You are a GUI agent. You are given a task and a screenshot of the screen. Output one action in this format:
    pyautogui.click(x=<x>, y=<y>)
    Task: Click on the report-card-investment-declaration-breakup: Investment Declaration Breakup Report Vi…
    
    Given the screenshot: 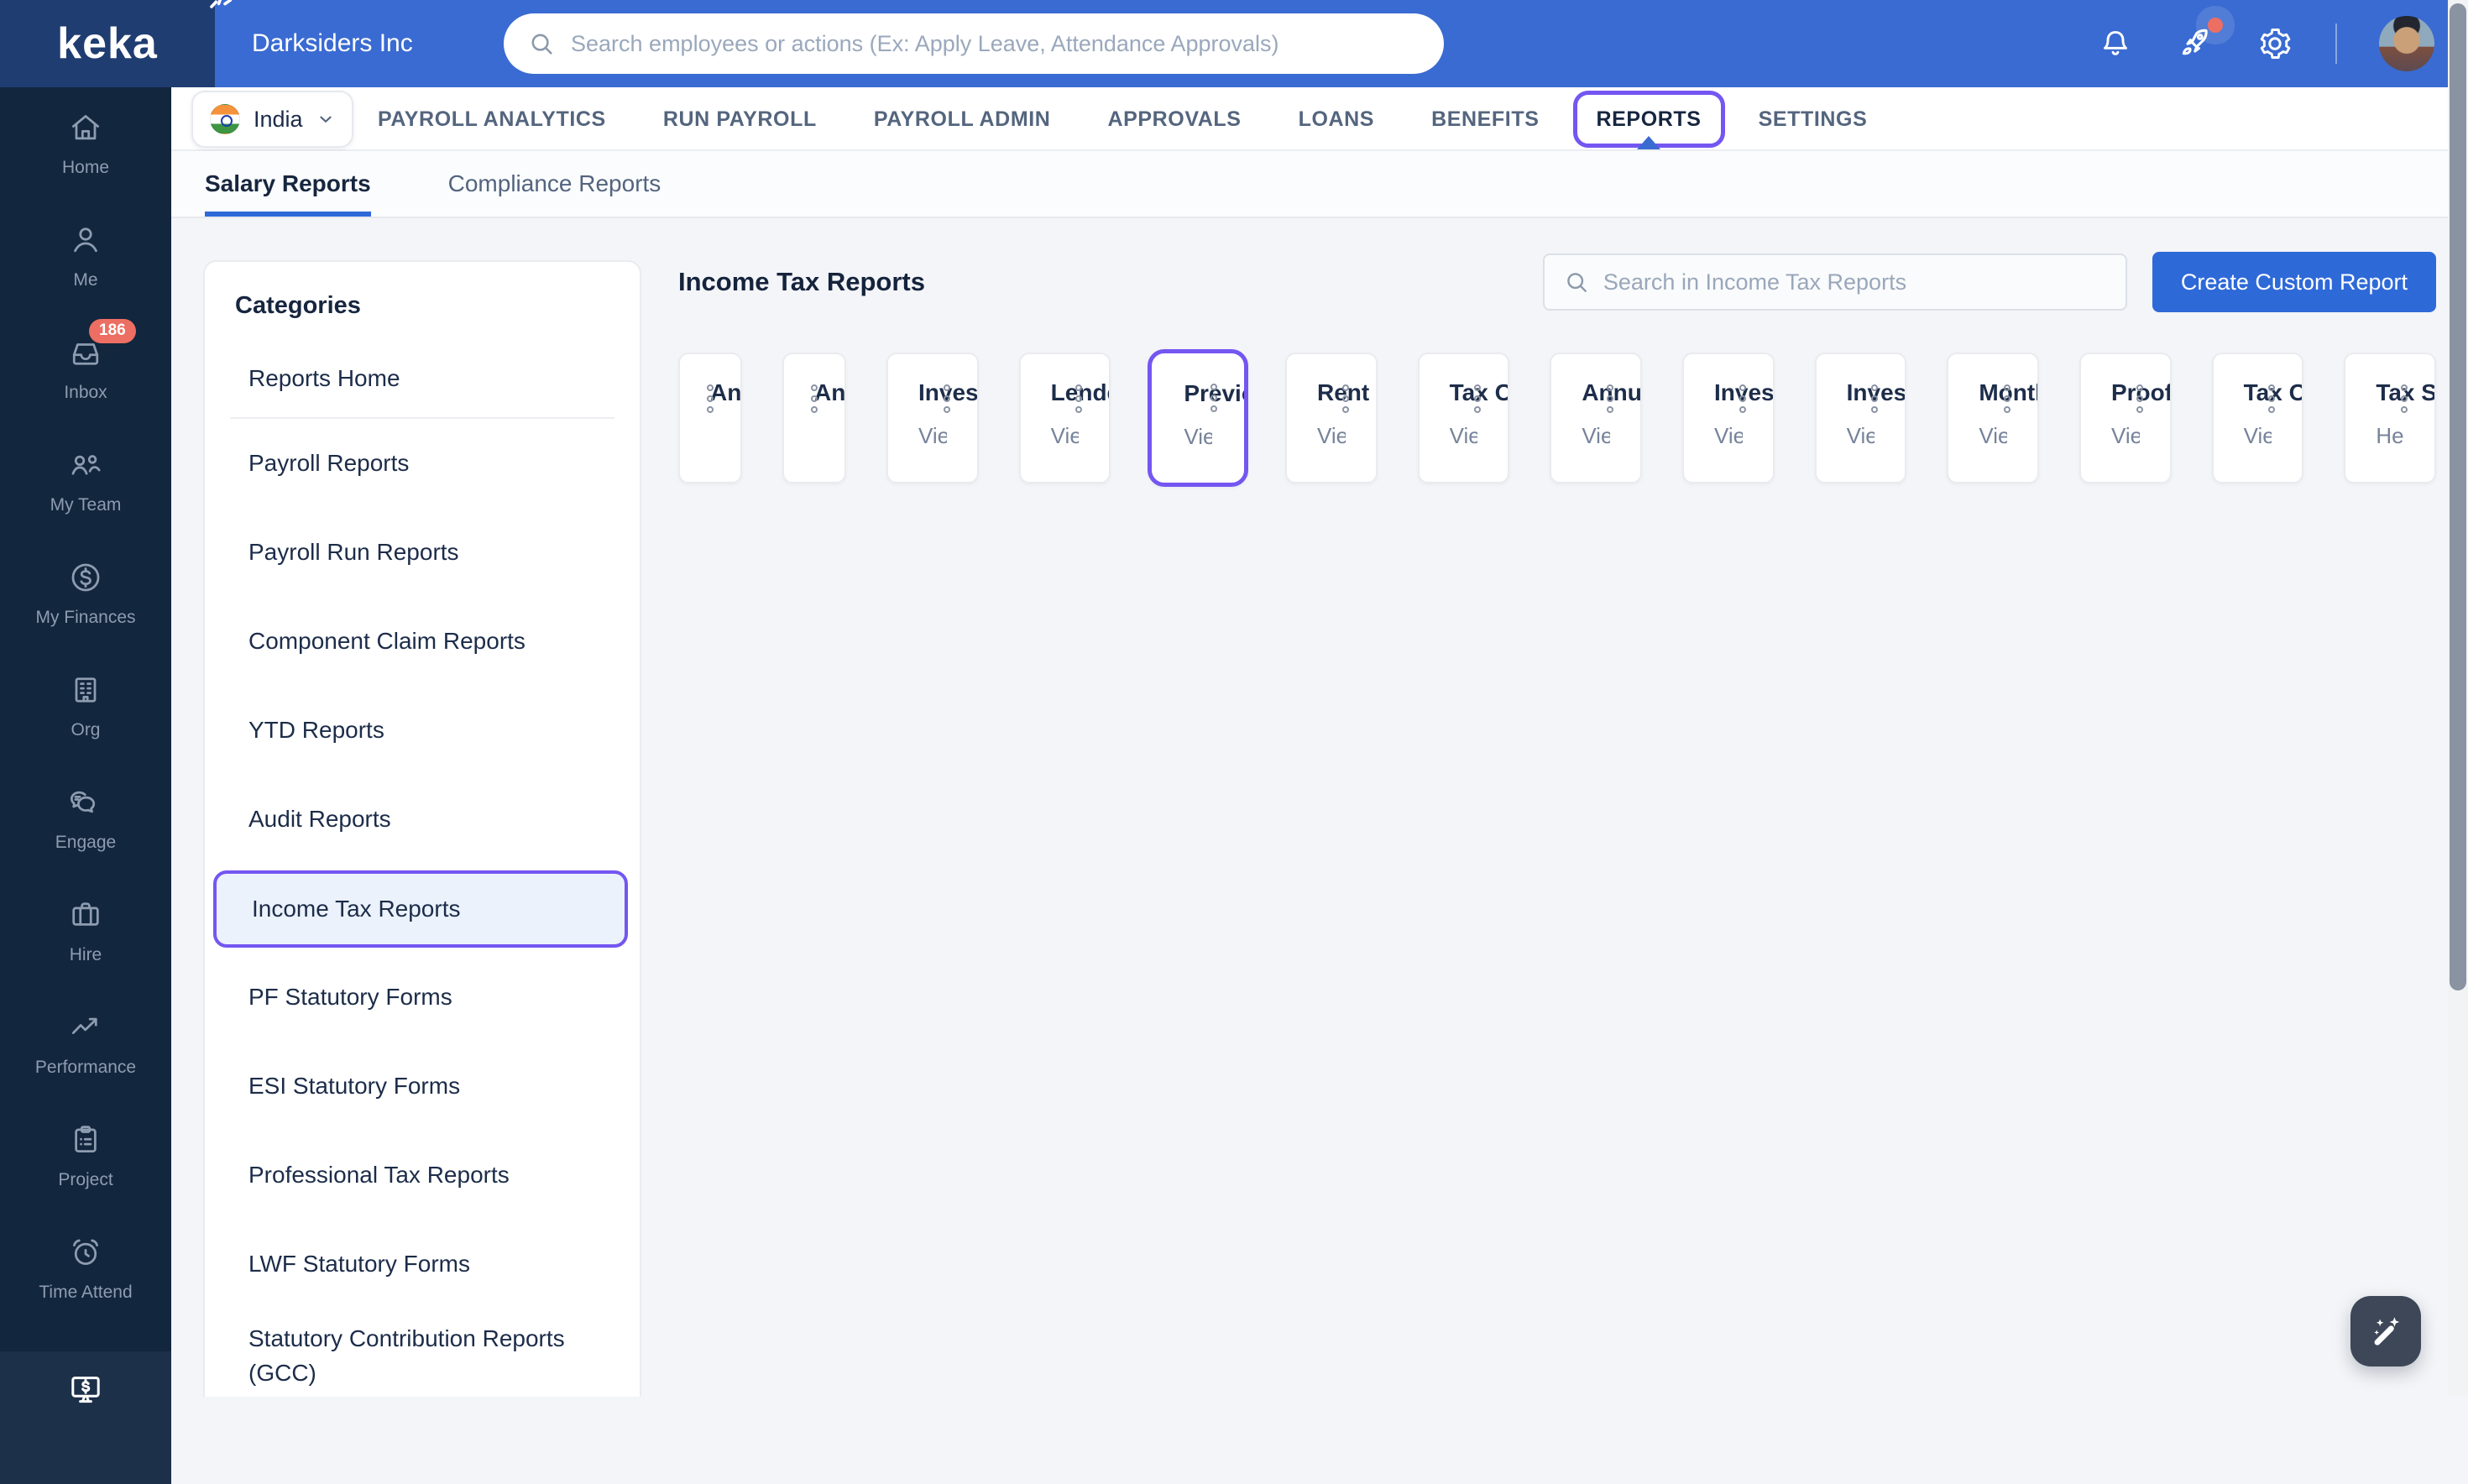 What is the action you would take?
    pyautogui.click(x=1728, y=418)
    